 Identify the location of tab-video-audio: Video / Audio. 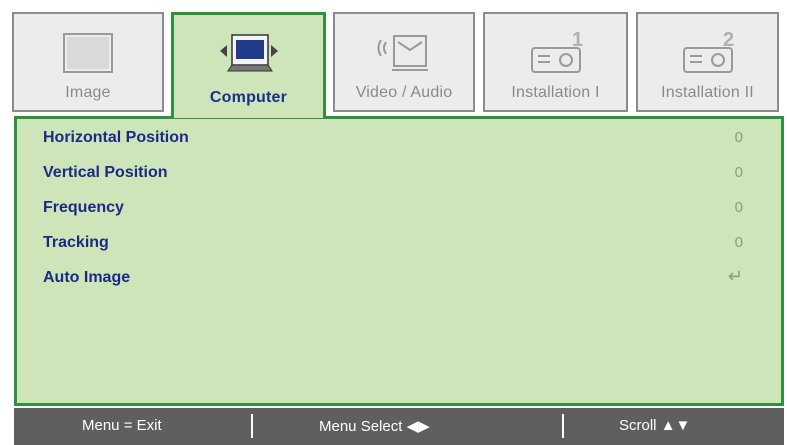
(404, 62).